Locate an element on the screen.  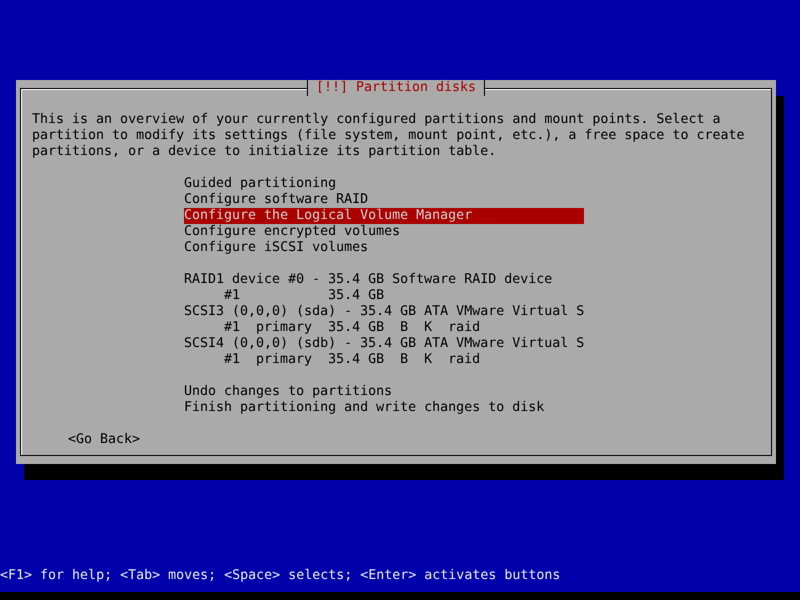
menu-item: Configure the Logical Volume Manager is located at coordinates (384, 216).